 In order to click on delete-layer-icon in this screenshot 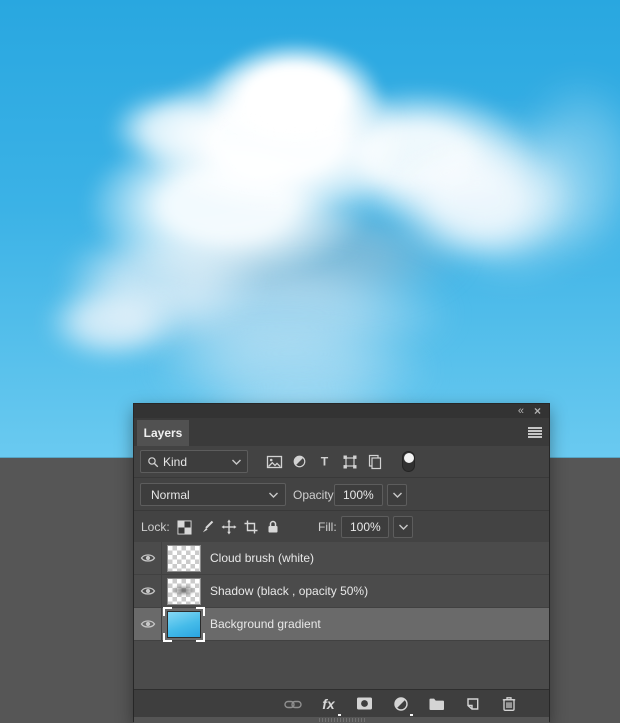, I will do `click(508, 703)`.